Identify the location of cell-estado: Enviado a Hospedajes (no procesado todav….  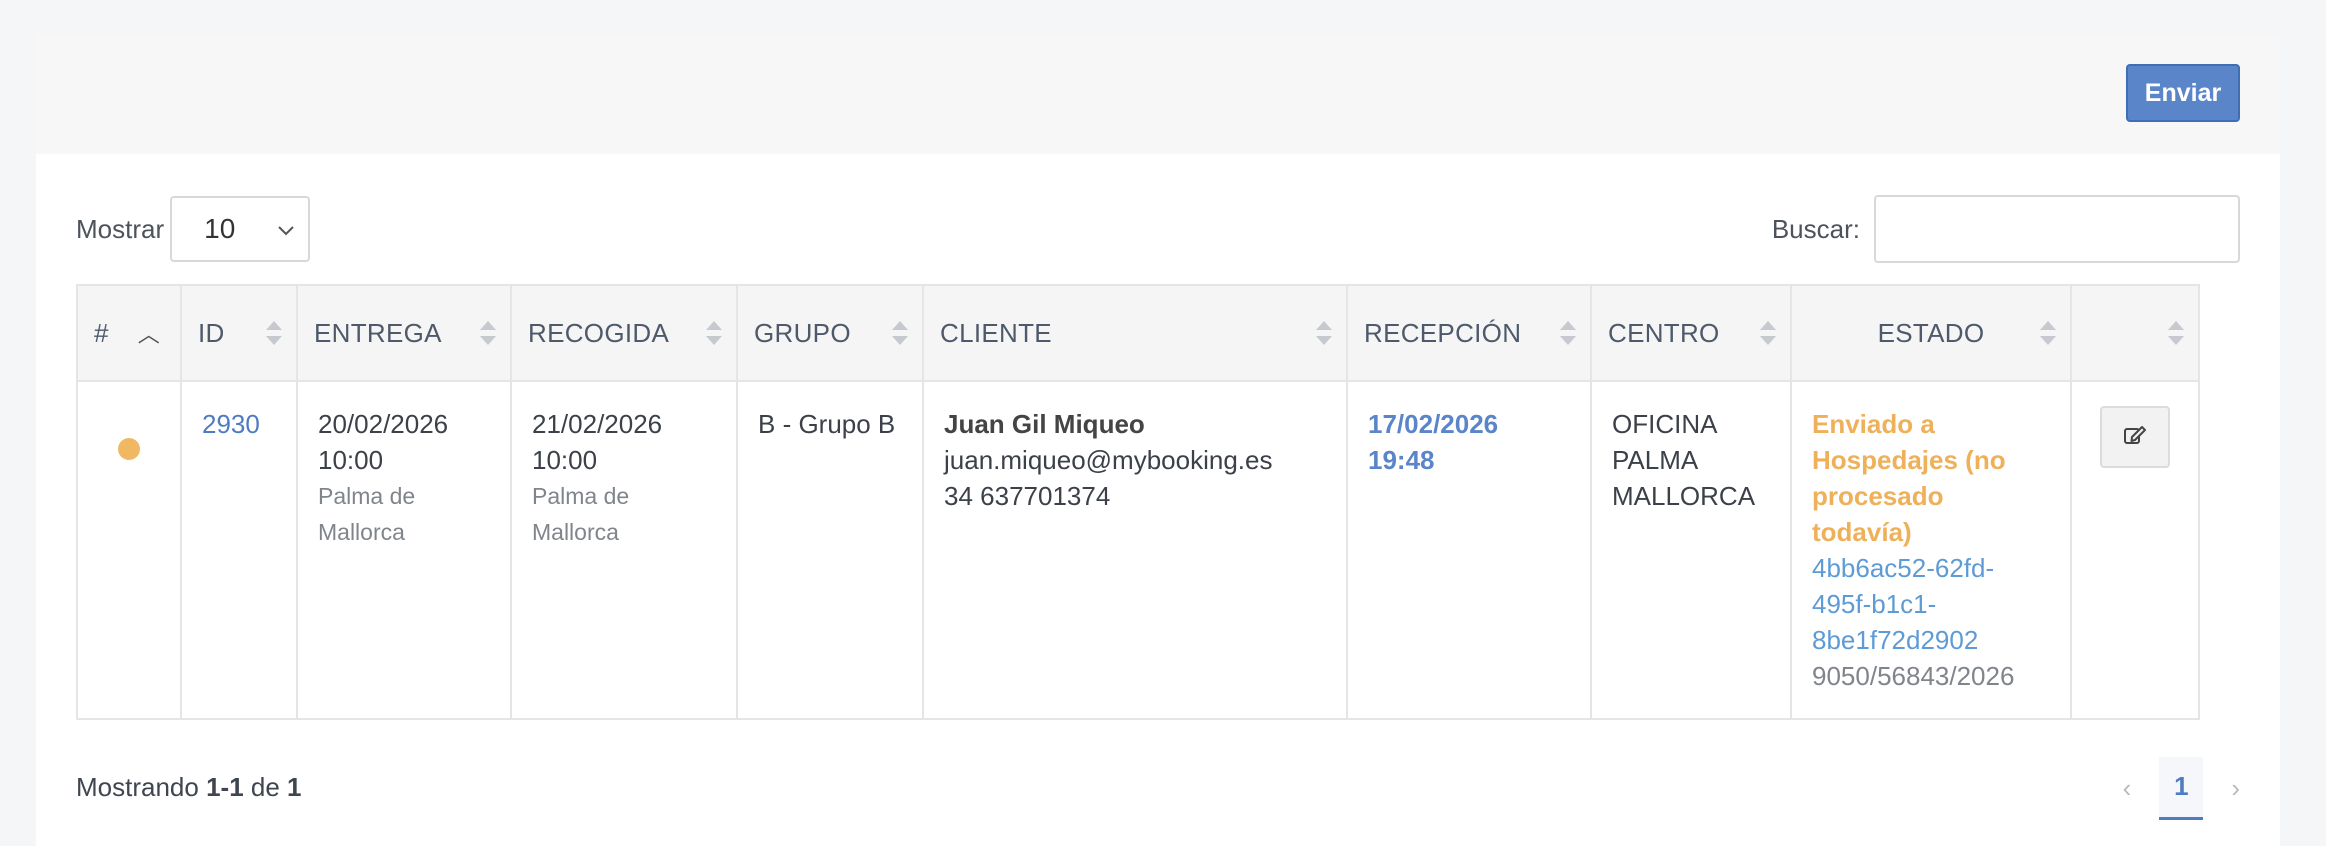
(1931, 550).